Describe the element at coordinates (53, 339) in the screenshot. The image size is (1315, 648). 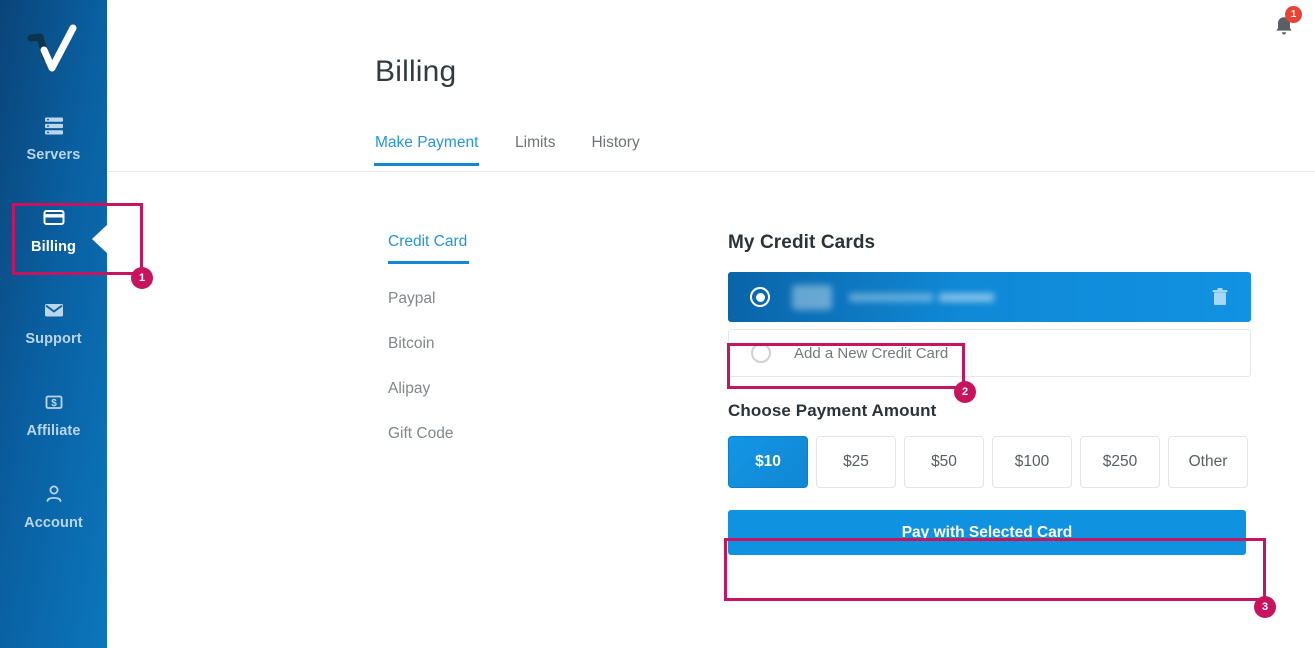
I see `sidebar-item-label: Support` at that location.